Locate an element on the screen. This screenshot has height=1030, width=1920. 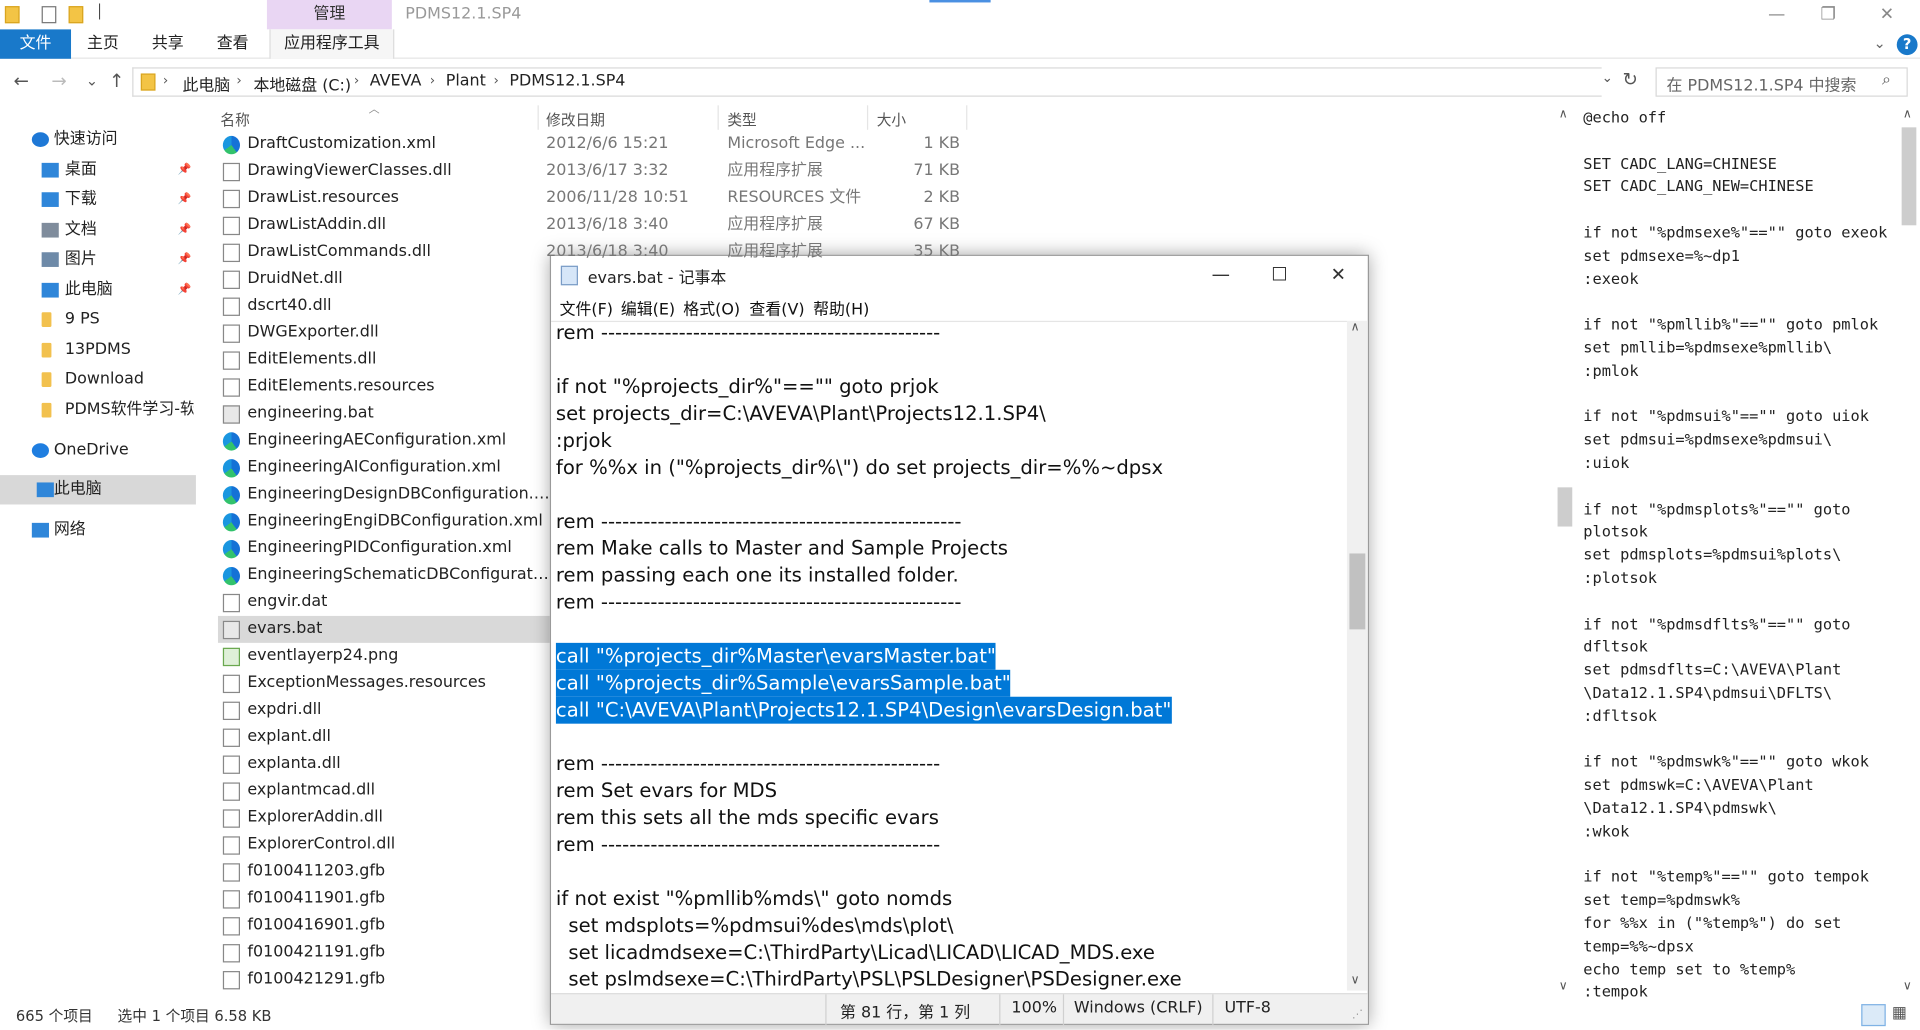
breadcrumb-plant: Plant is located at coordinates (466, 81).